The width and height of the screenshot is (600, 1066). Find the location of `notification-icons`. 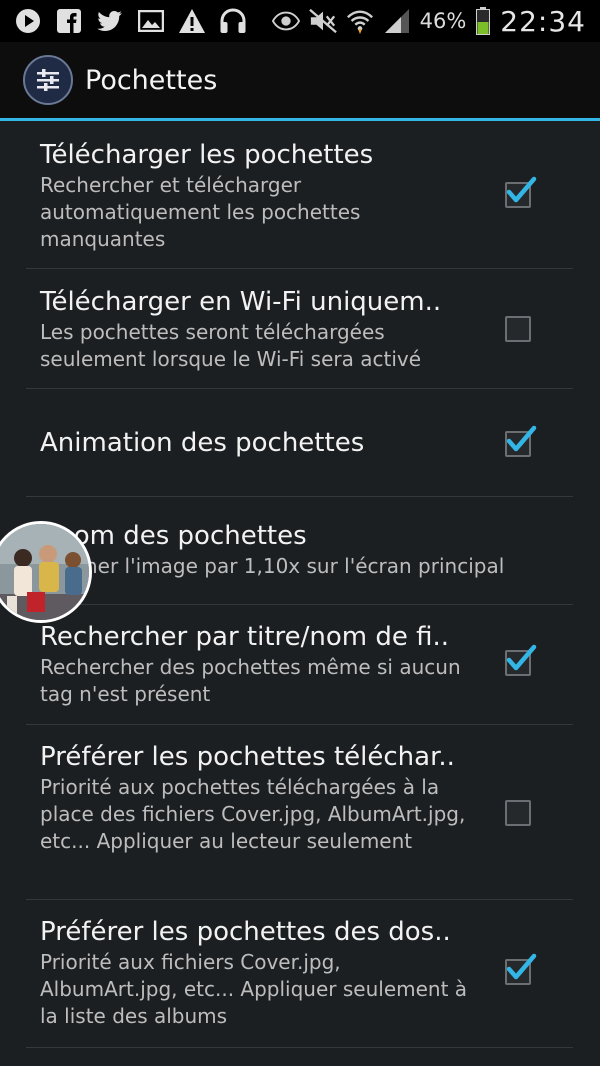

notification-icons is located at coordinates (123, 21).